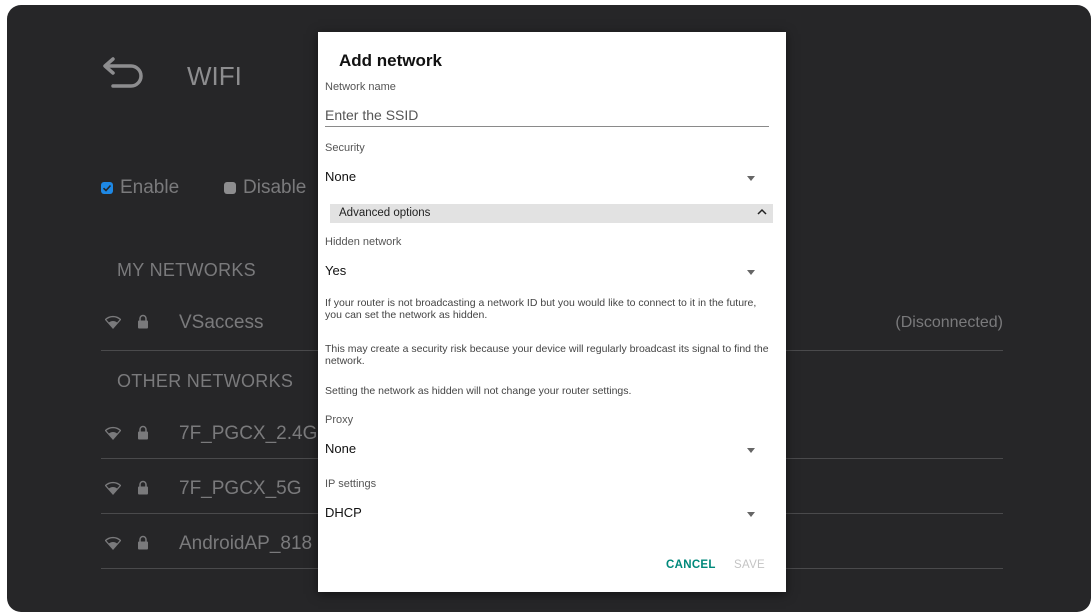 Image resolution: width=1091 pixels, height=615 pixels. What do you see at coordinates (547, 513) in the screenshot?
I see `ip-settings-select: DHCP` at bounding box center [547, 513].